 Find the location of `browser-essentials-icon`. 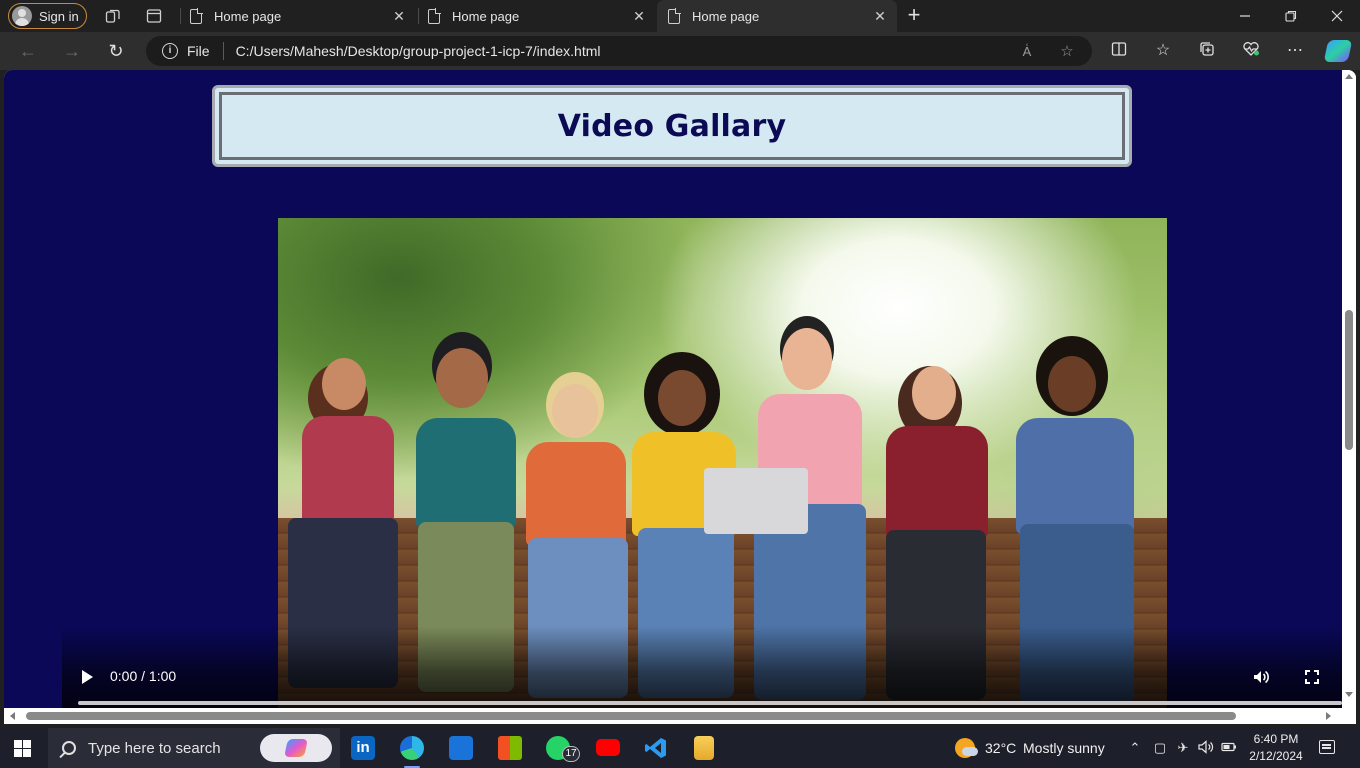

browser-essentials-icon is located at coordinates (1251, 51).